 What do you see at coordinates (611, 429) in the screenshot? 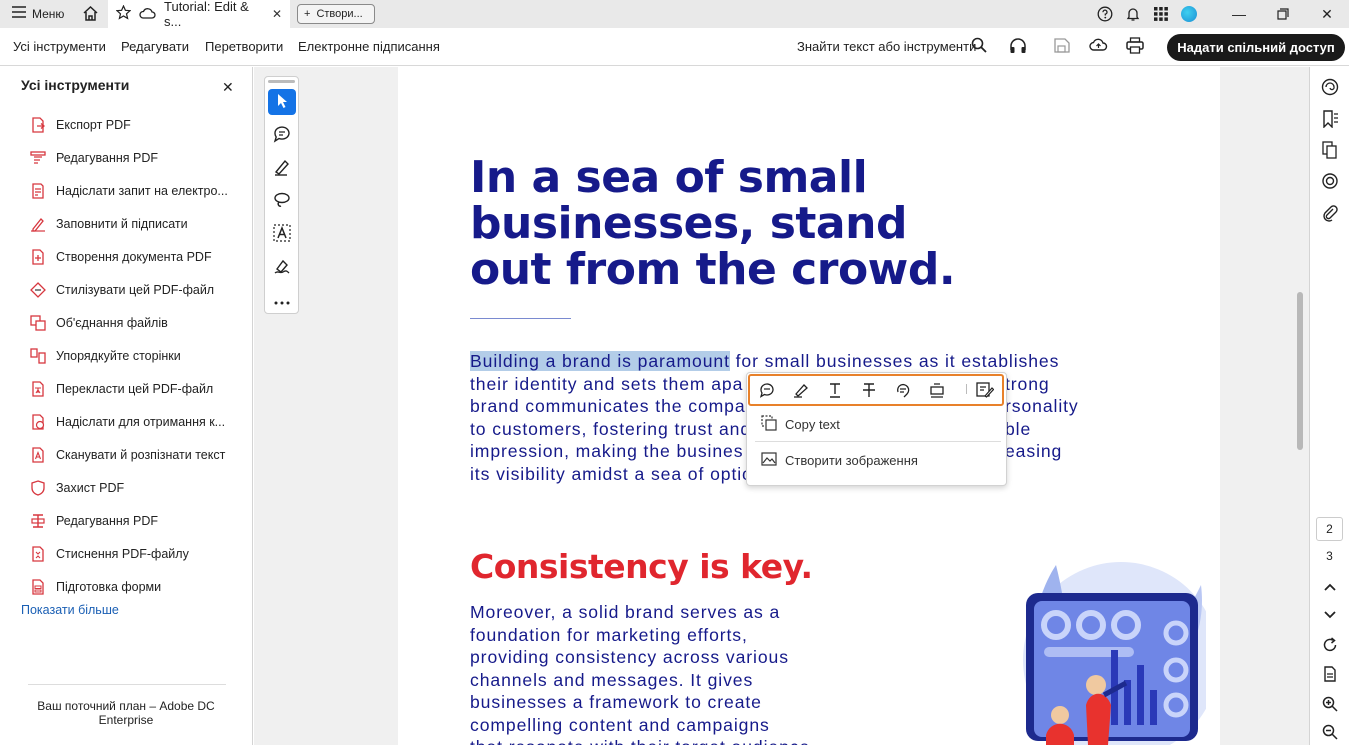
I see `paragraph-line: to customers, fostering trust and` at bounding box center [611, 429].